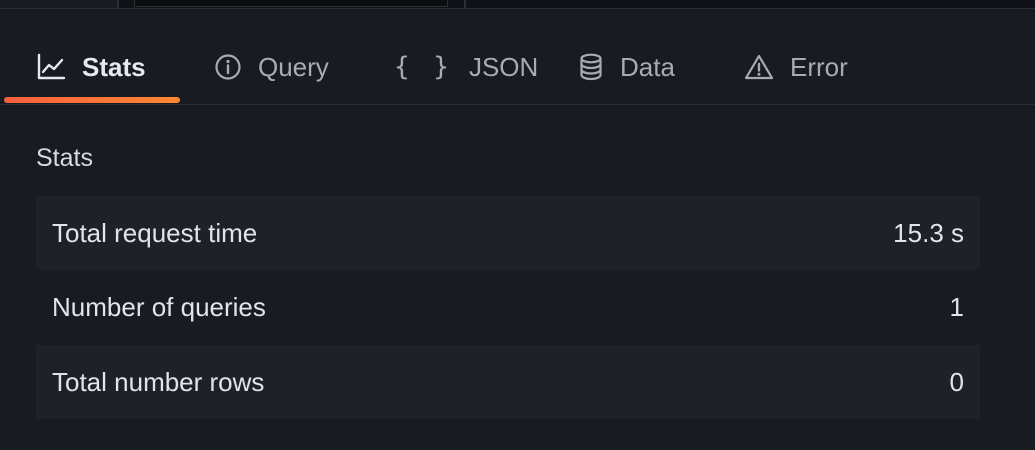  I want to click on tab-stats-label: Stats, so click(114, 66).